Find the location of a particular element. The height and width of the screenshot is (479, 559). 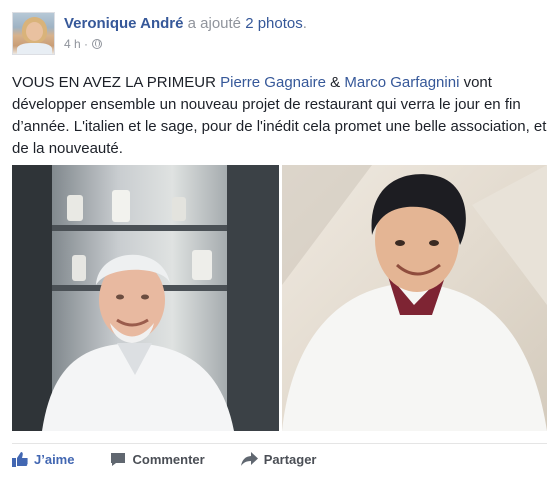

message-text-1: VOUS EN AVEZ LA PRIMEUR is located at coordinates (116, 82).